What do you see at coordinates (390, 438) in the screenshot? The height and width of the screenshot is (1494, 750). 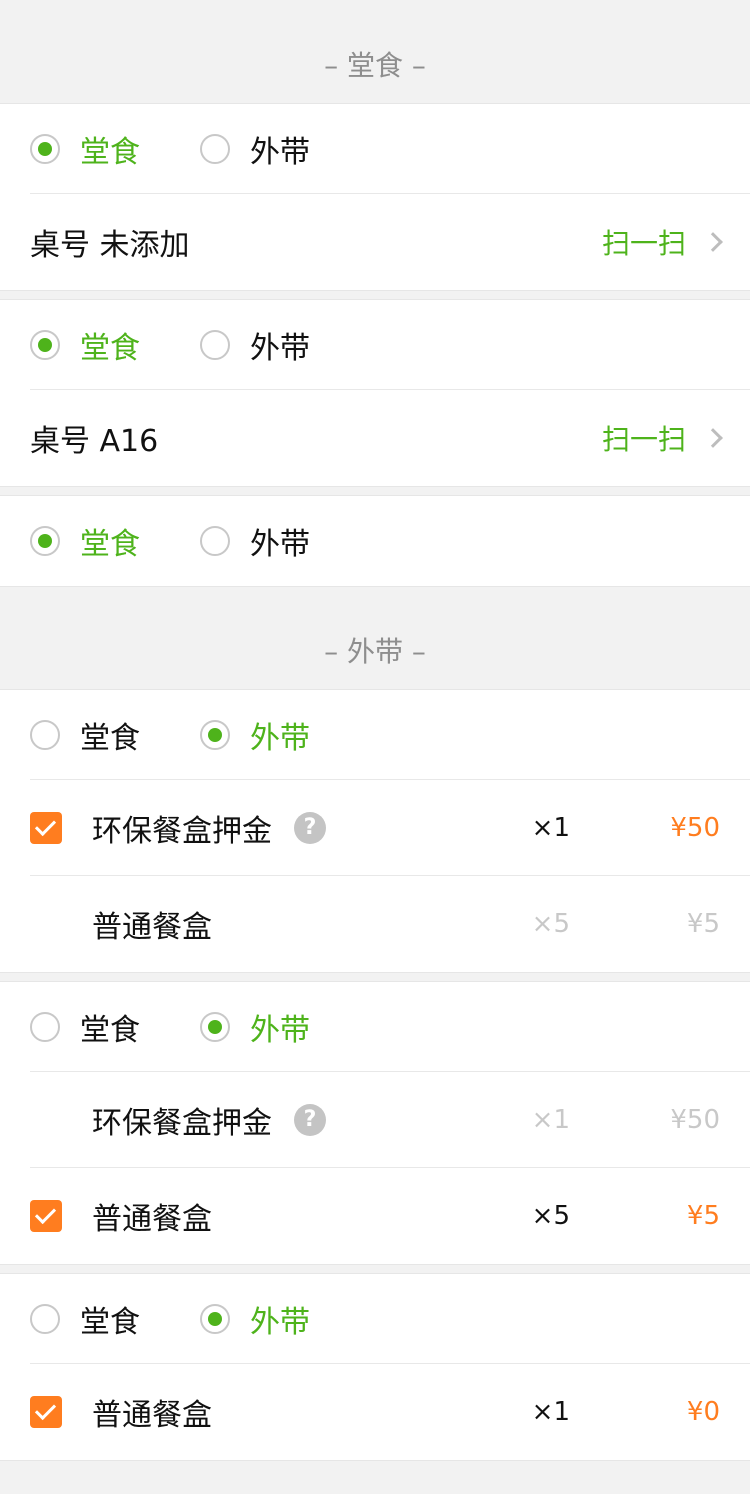 I see `table-number-row: 桌号 A16 扫一扫` at bounding box center [390, 438].